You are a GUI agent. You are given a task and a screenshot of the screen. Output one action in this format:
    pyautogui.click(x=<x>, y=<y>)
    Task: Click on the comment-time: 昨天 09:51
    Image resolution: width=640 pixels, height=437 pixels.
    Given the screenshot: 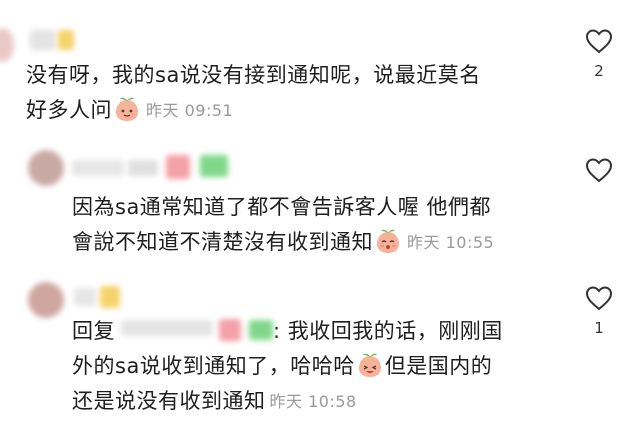 What is the action you would take?
    pyautogui.click(x=190, y=110)
    